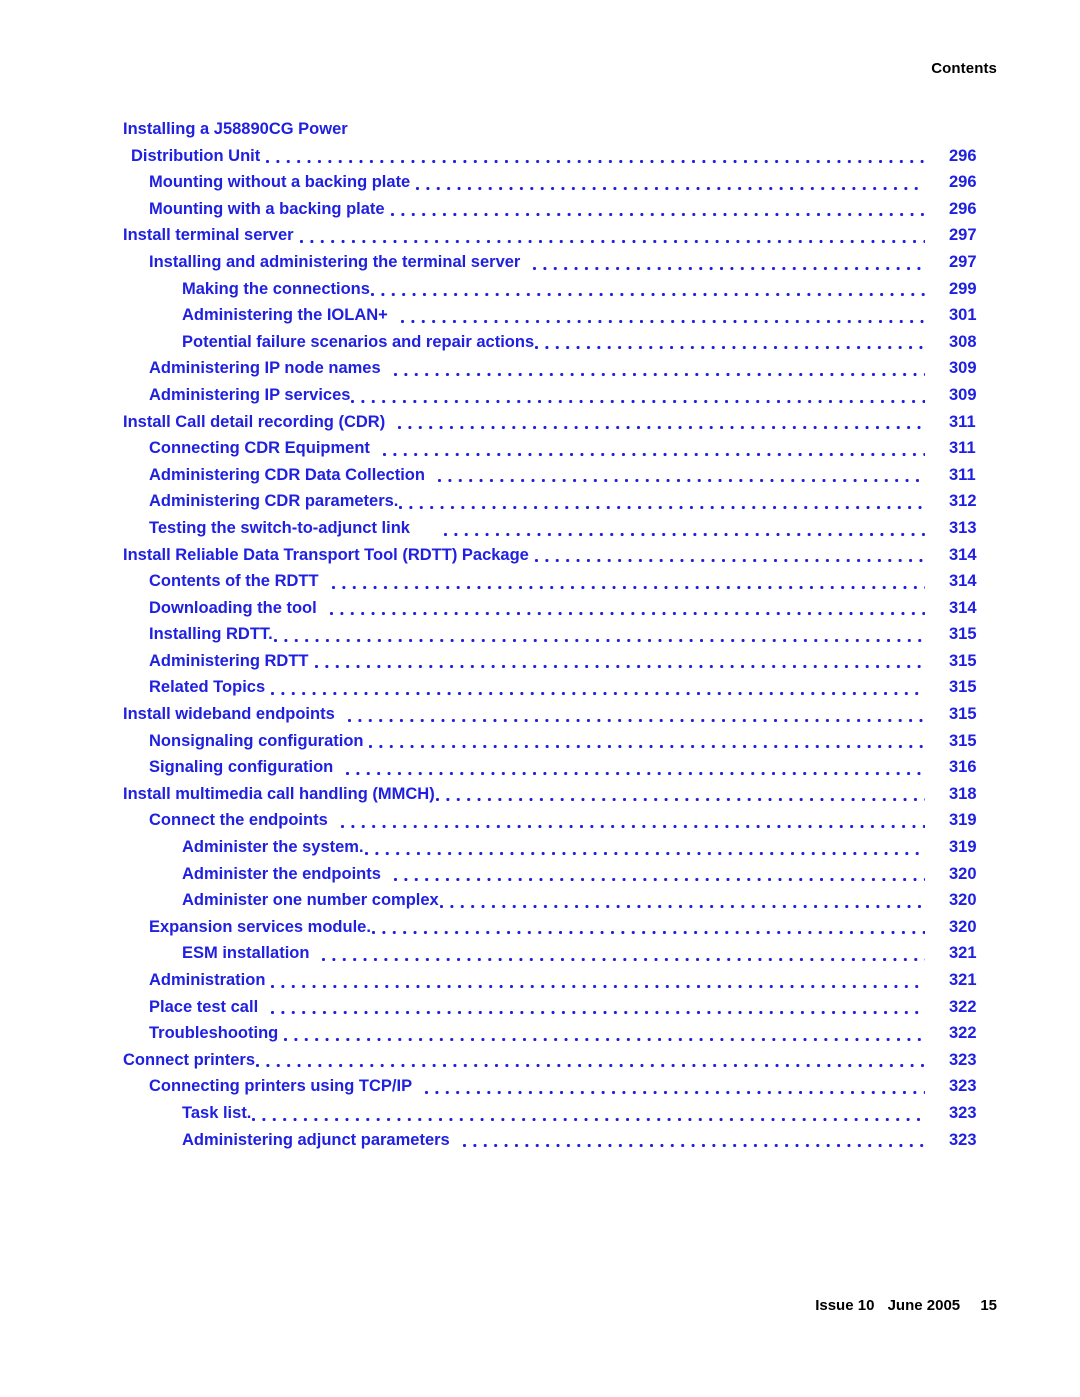  I want to click on toc-entry: Connect printers 323, so click(553, 1060).